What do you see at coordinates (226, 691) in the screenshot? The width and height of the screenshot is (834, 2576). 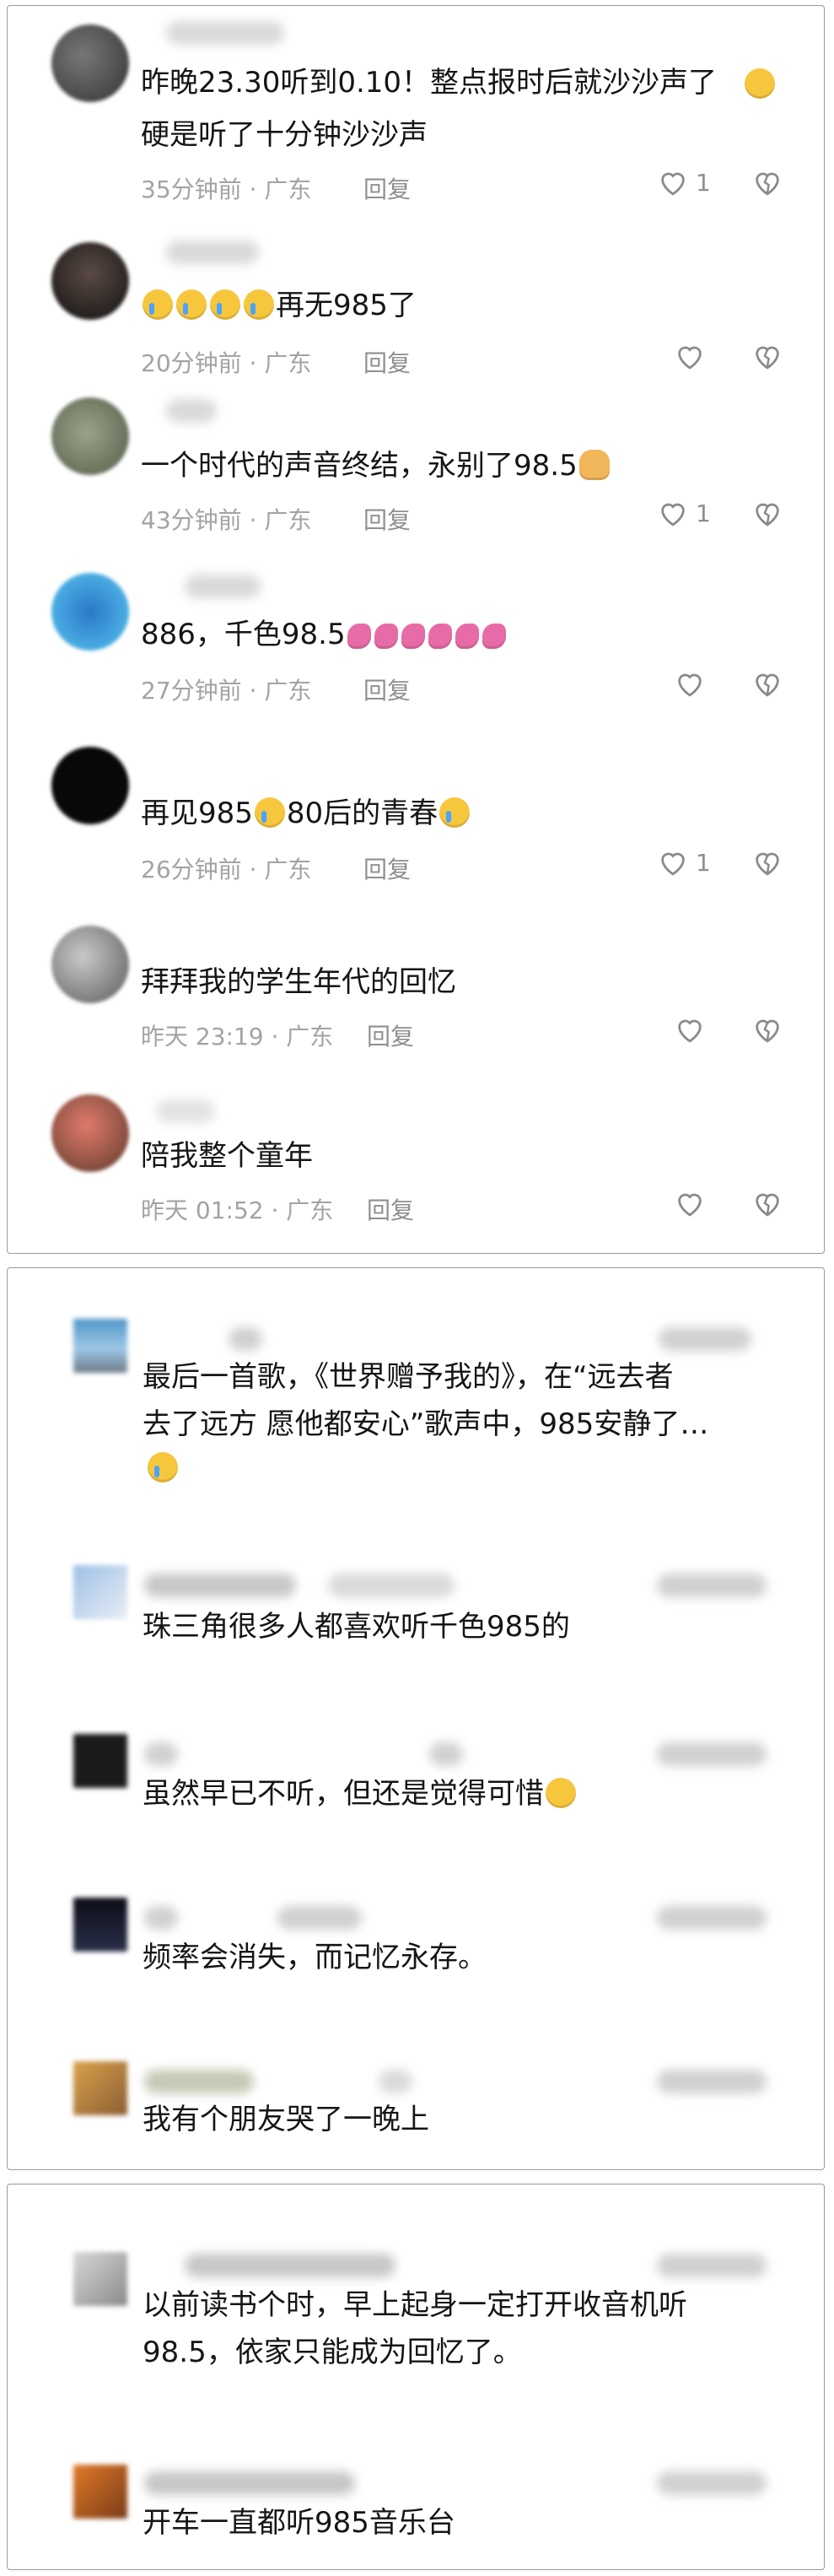 I see `comment-time-location: 27分钟前 · 广东` at bounding box center [226, 691].